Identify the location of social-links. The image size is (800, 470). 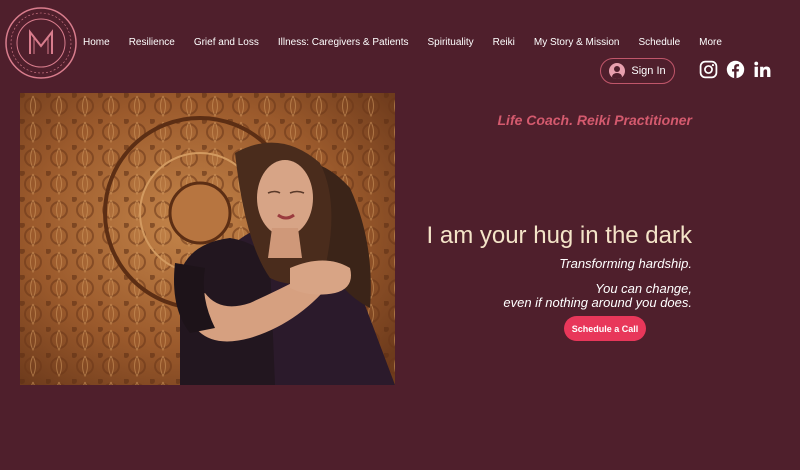
(735, 69).